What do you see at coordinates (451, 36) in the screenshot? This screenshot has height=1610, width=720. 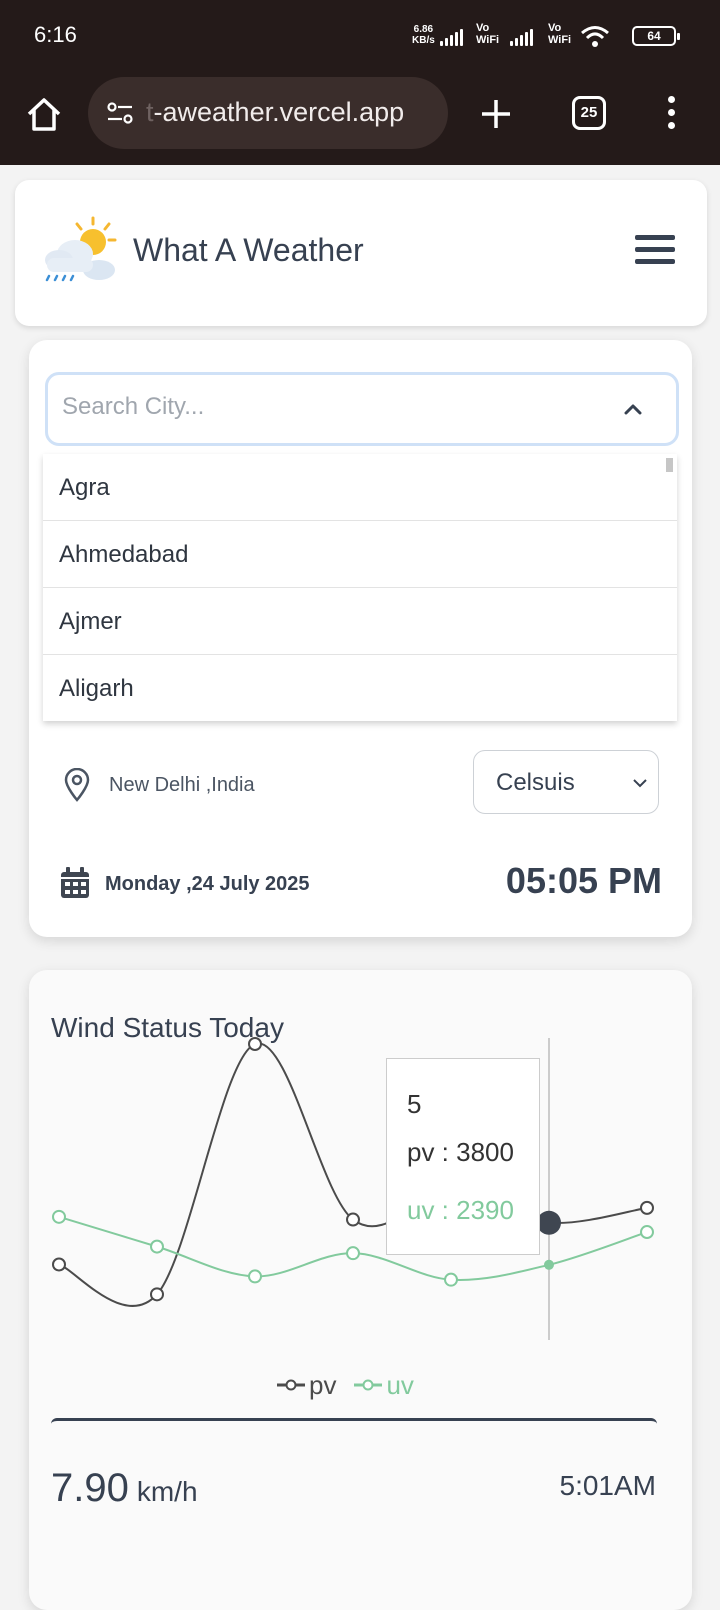 I see `signal-icon` at bounding box center [451, 36].